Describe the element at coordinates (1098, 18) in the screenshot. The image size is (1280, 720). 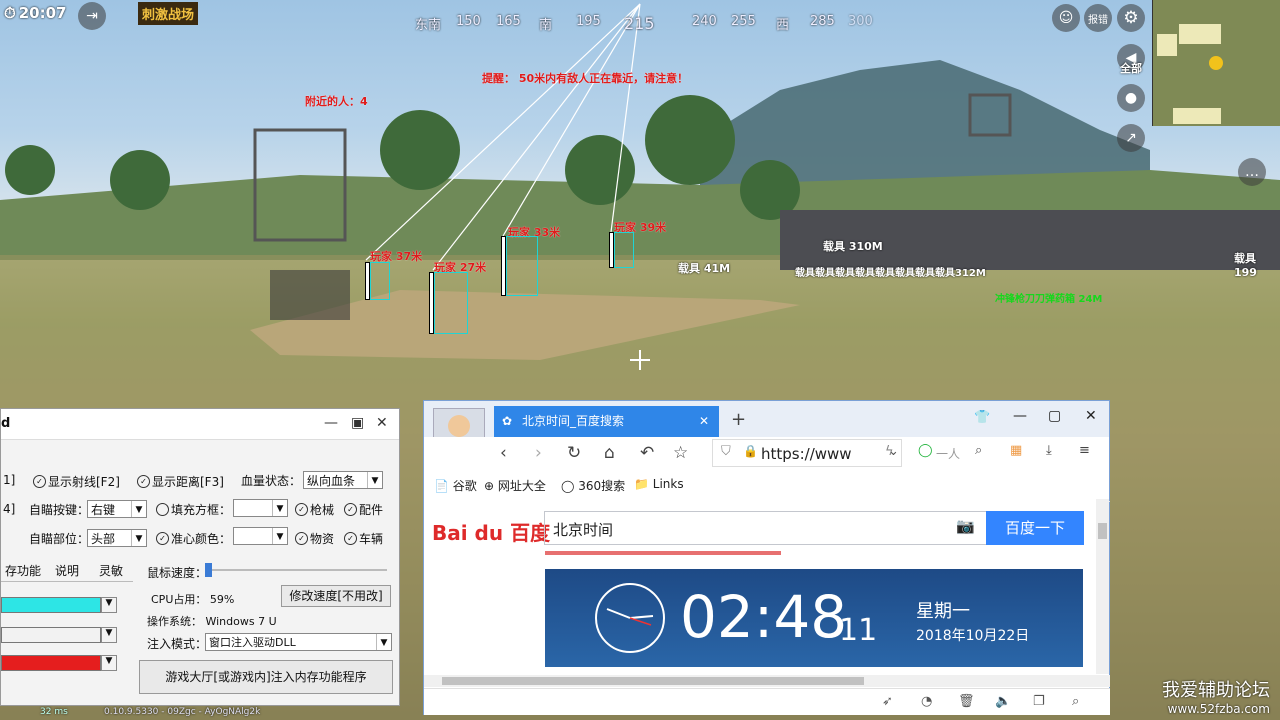
I see `report-button: 报错` at that location.